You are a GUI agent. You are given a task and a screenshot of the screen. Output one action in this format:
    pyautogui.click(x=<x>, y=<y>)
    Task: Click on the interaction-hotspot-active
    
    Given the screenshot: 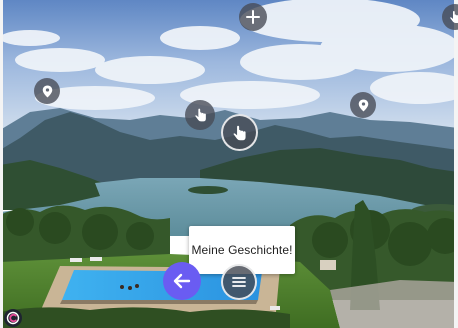 What is the action you would take?
    pyautogui.click(x=239, y=132)
    